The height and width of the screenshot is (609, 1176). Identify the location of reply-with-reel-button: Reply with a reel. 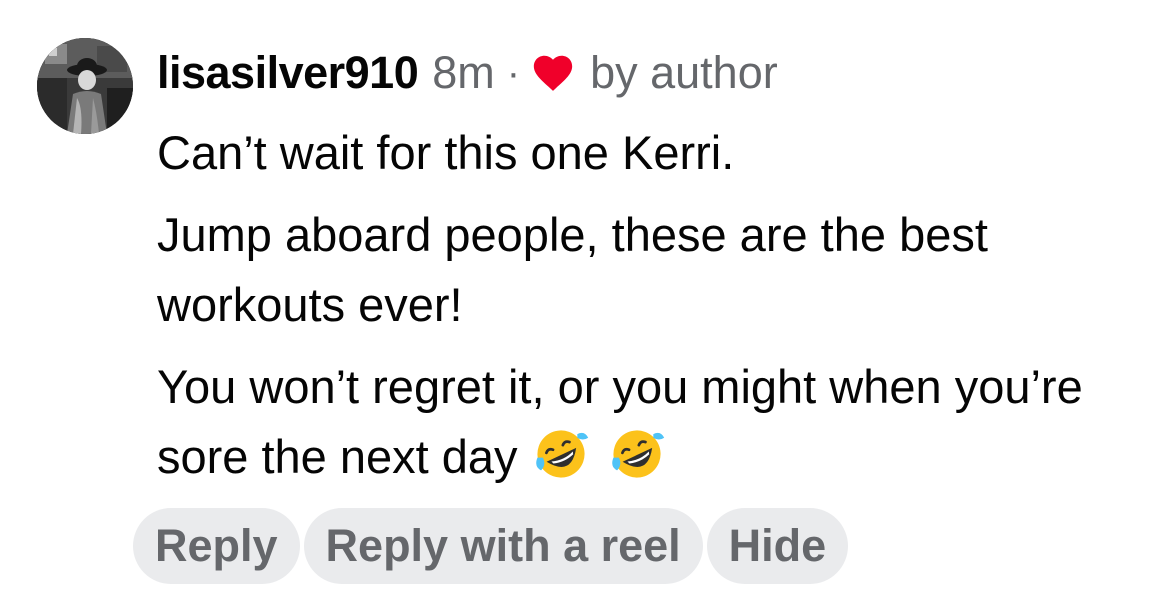
(503, 546).